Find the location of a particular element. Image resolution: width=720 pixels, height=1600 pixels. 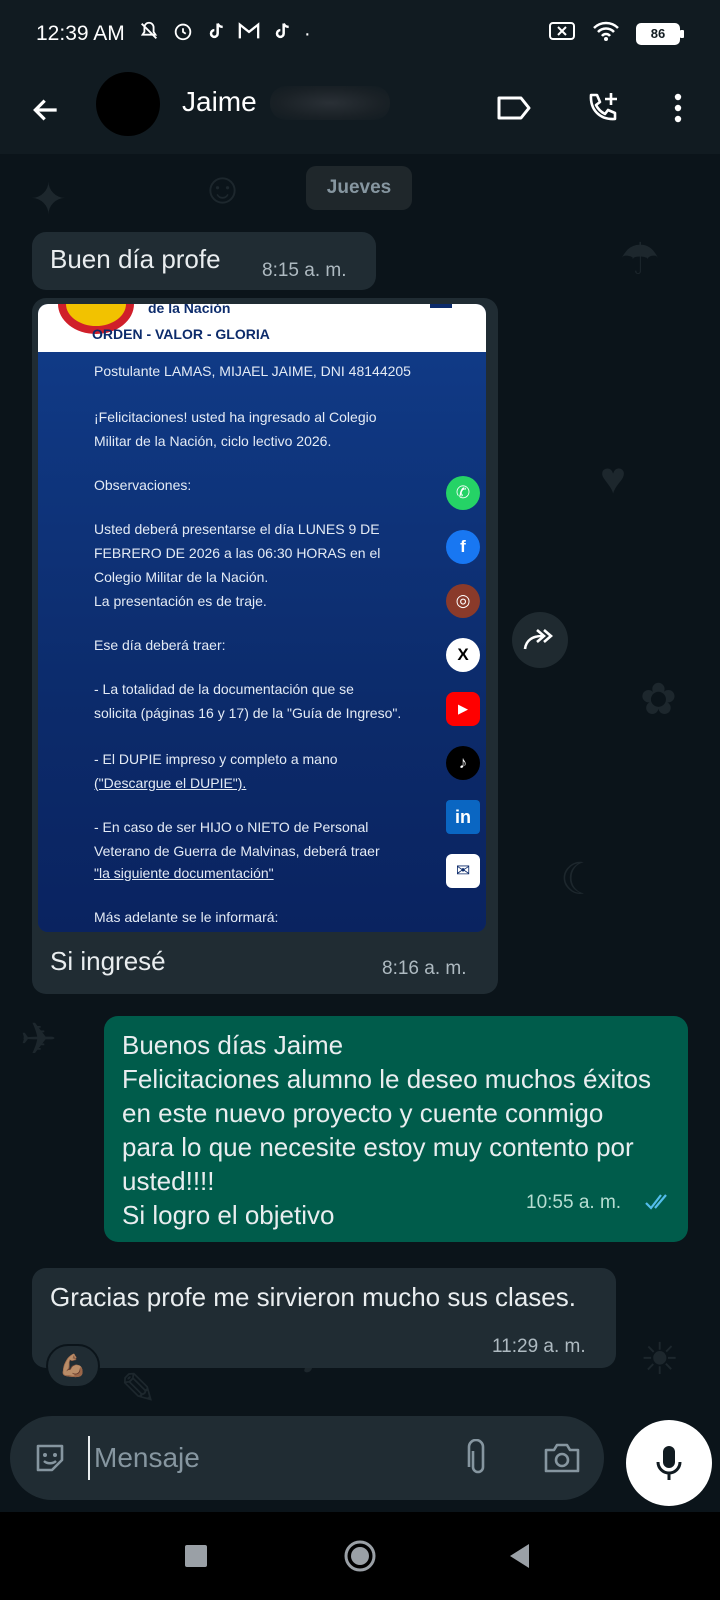

microphone-icon is located at coordinates (669, 1463).